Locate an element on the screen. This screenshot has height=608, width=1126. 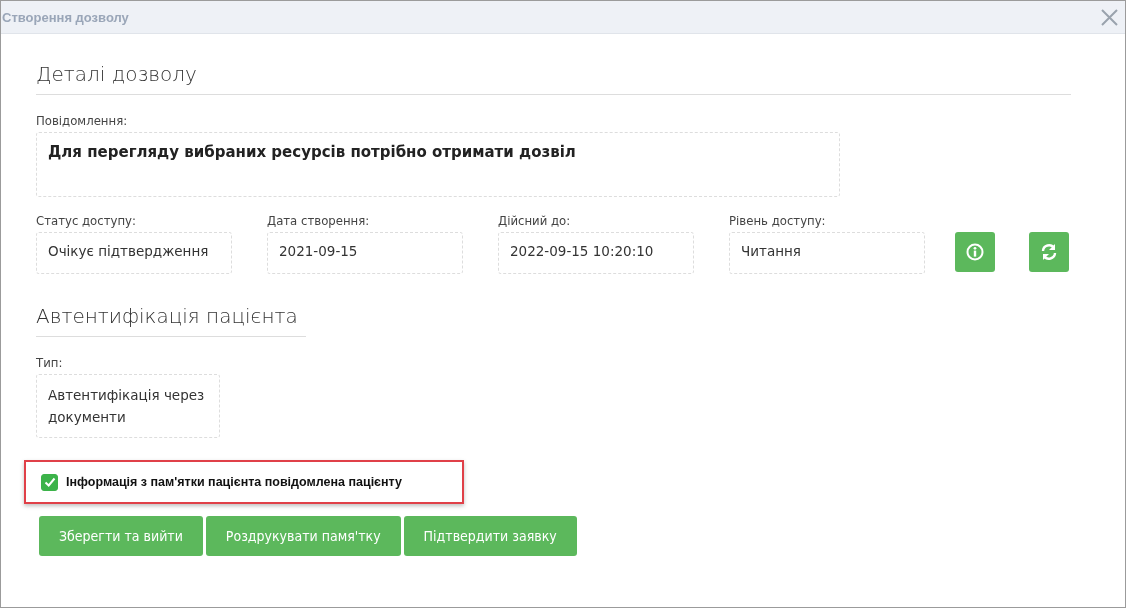
section-heading: Автентифікація пацієнта is located at coordinates (171, 320).